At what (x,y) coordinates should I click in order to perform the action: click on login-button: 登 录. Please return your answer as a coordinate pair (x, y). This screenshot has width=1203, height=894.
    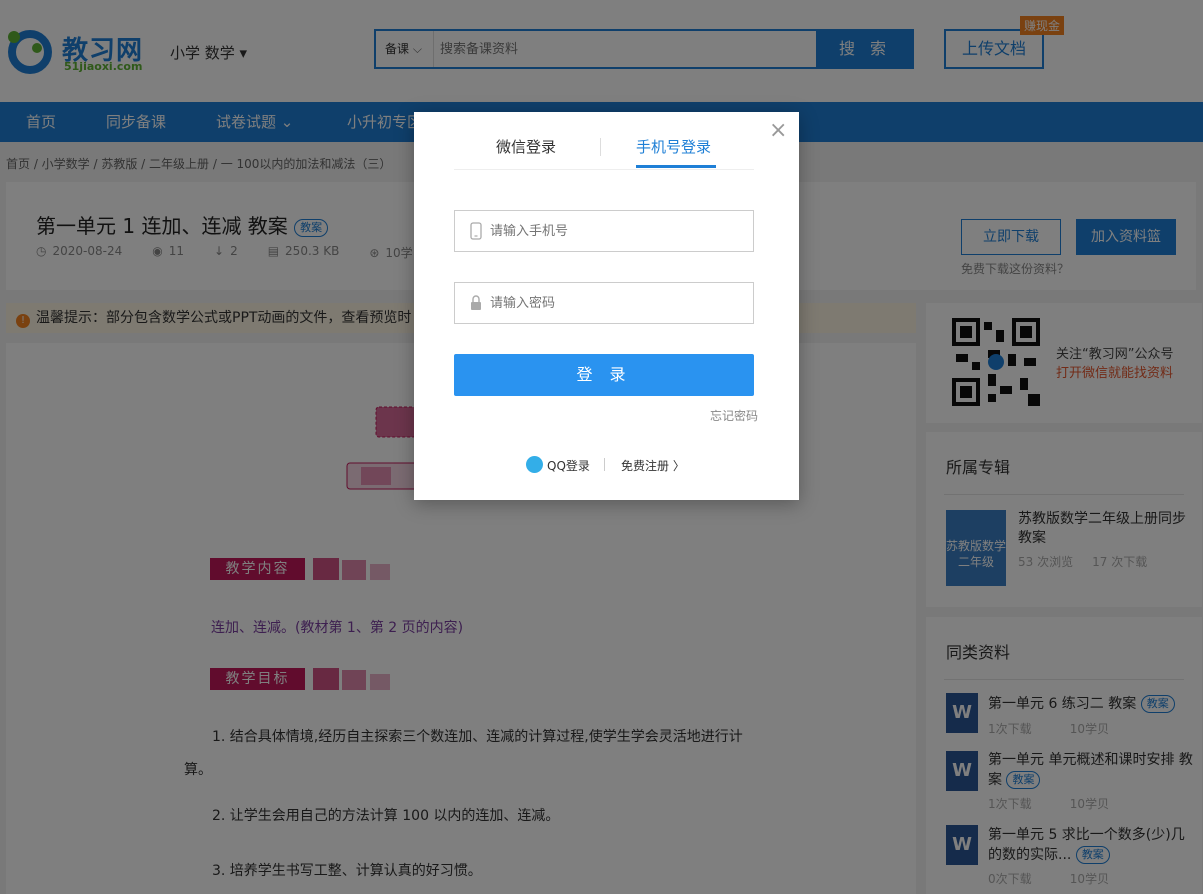
    Looking at the image, I should click on (604, 375).